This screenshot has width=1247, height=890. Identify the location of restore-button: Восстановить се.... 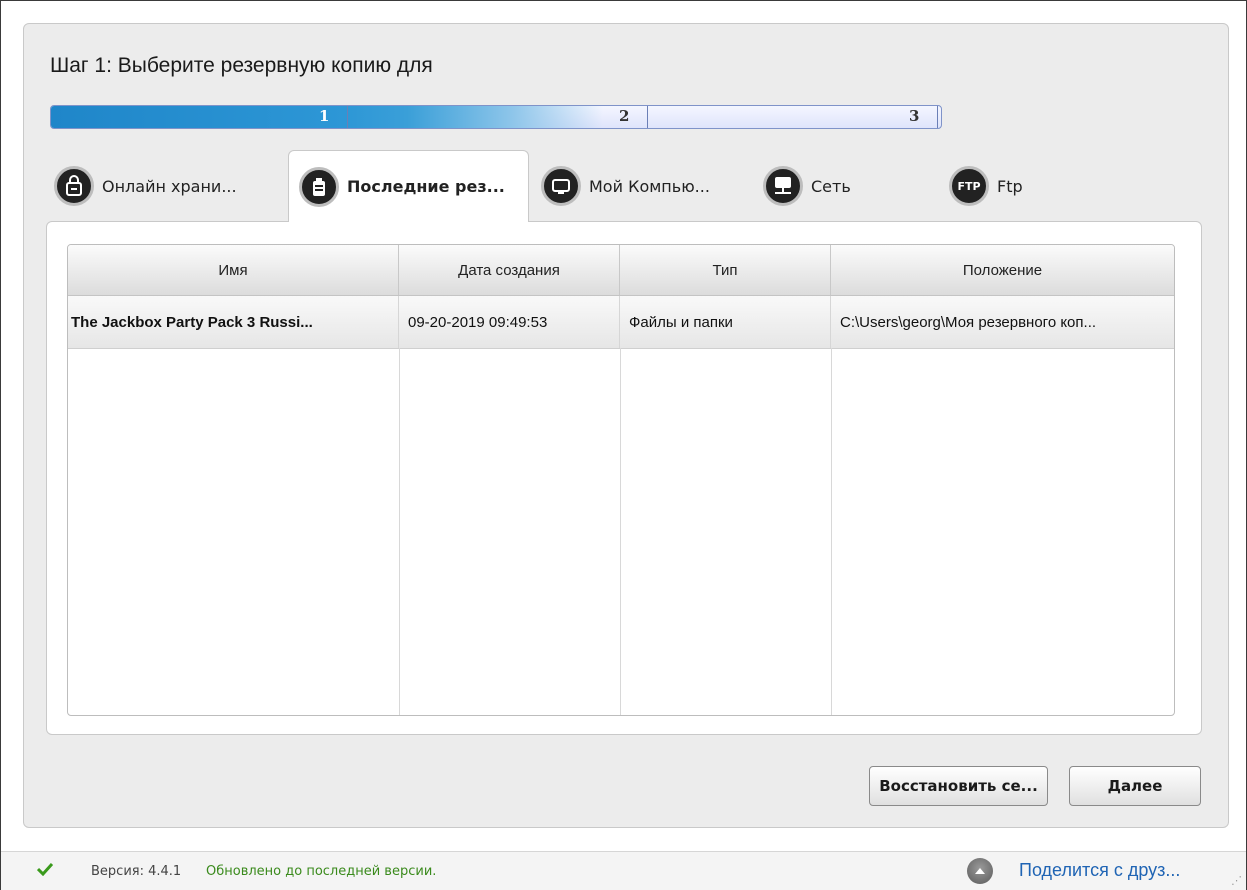
(958, 786).